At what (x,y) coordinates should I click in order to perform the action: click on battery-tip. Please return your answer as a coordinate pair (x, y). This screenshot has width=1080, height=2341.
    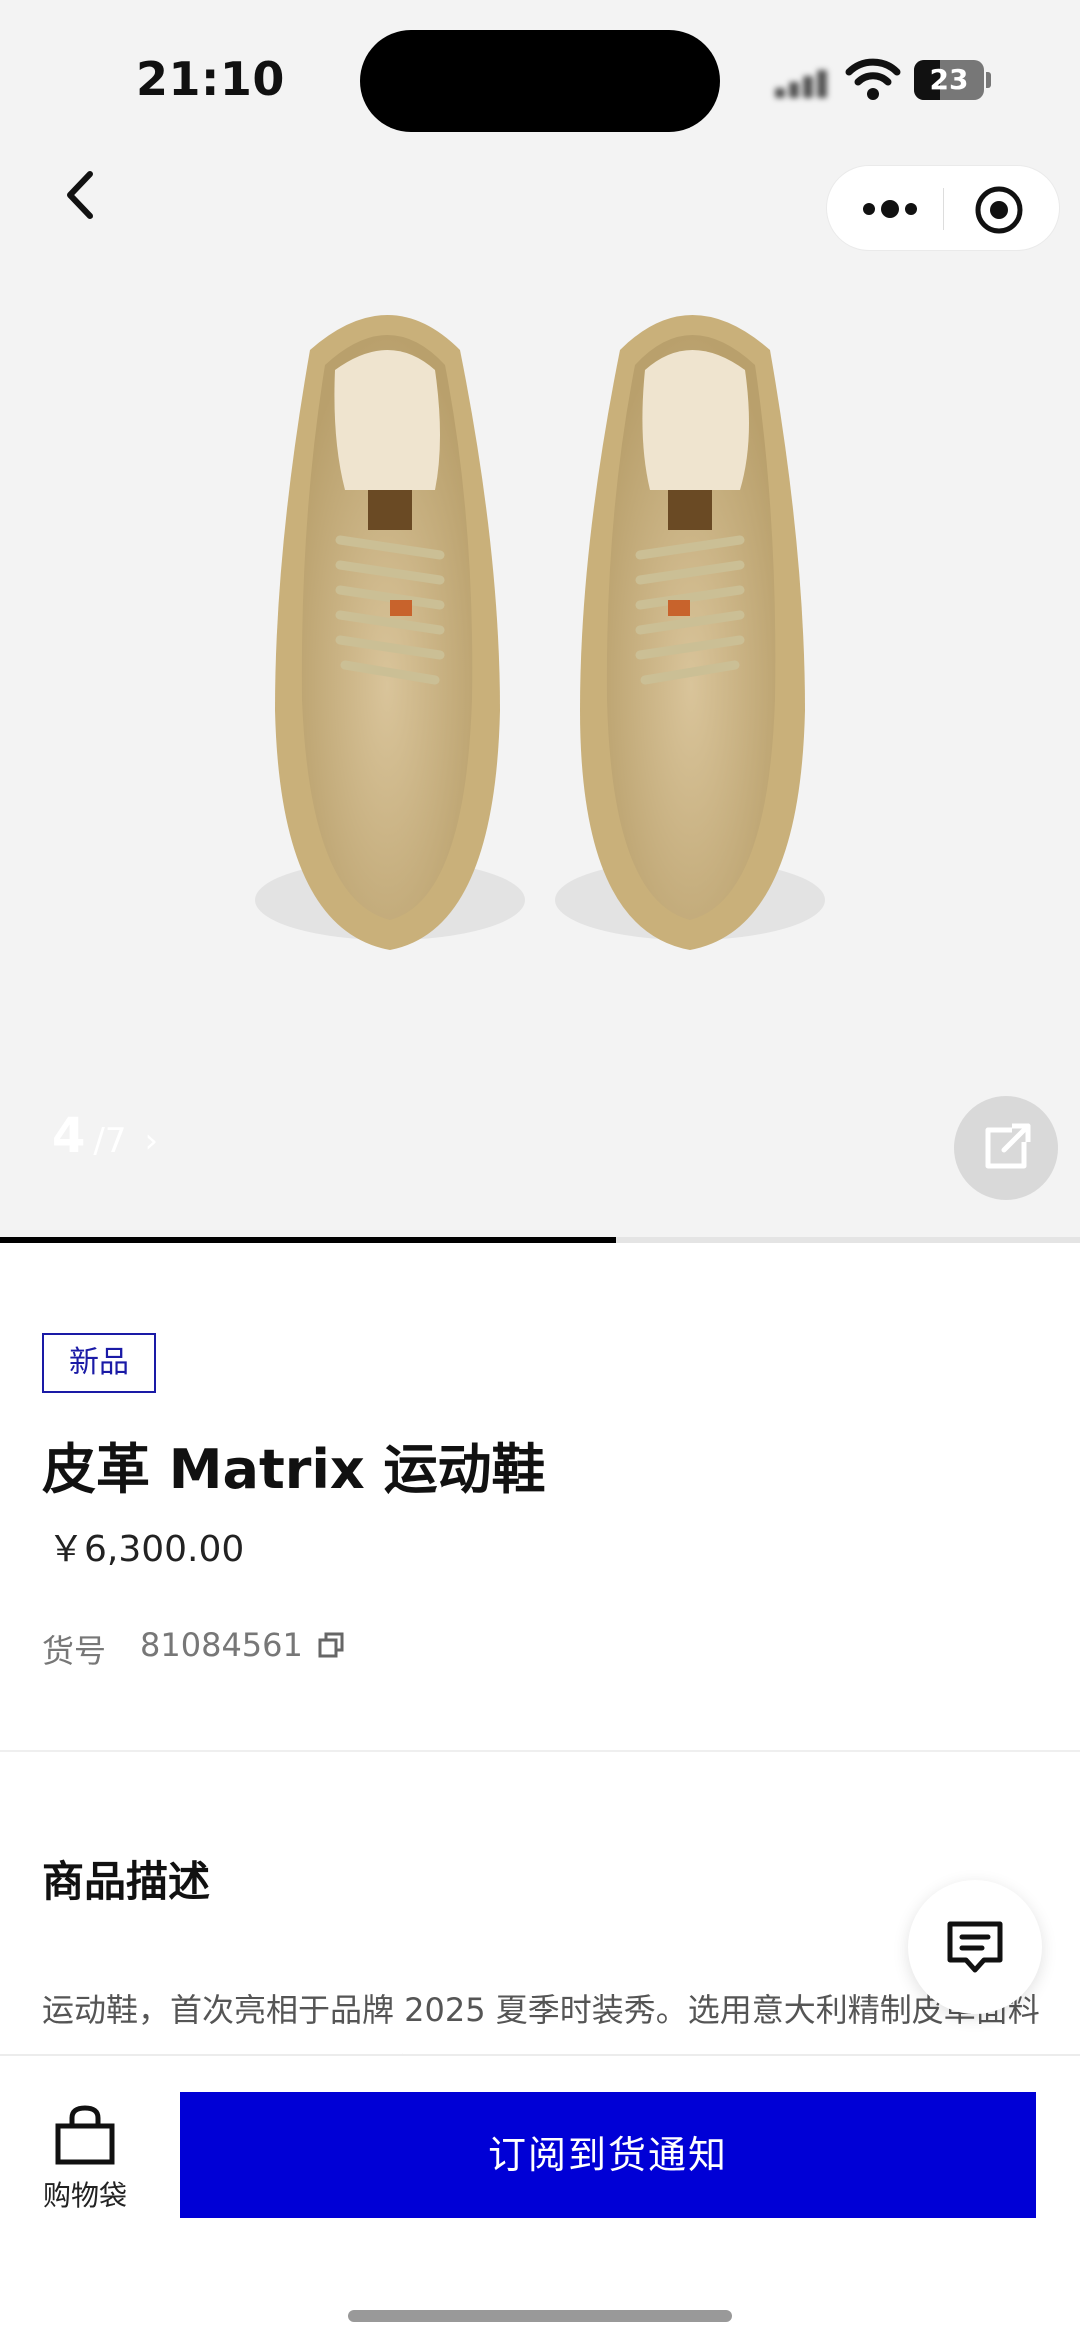
    Looking at the image, I should click on (988, 80).